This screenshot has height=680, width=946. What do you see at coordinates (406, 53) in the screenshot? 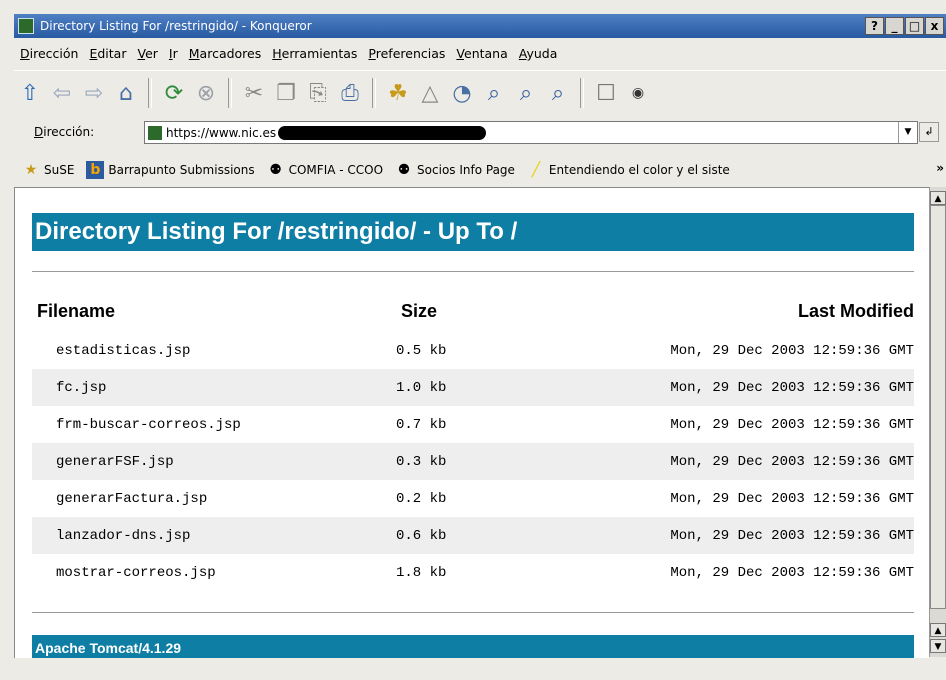
I see `menu-preferencias: Preferencias` at bounding box center [406, 53].